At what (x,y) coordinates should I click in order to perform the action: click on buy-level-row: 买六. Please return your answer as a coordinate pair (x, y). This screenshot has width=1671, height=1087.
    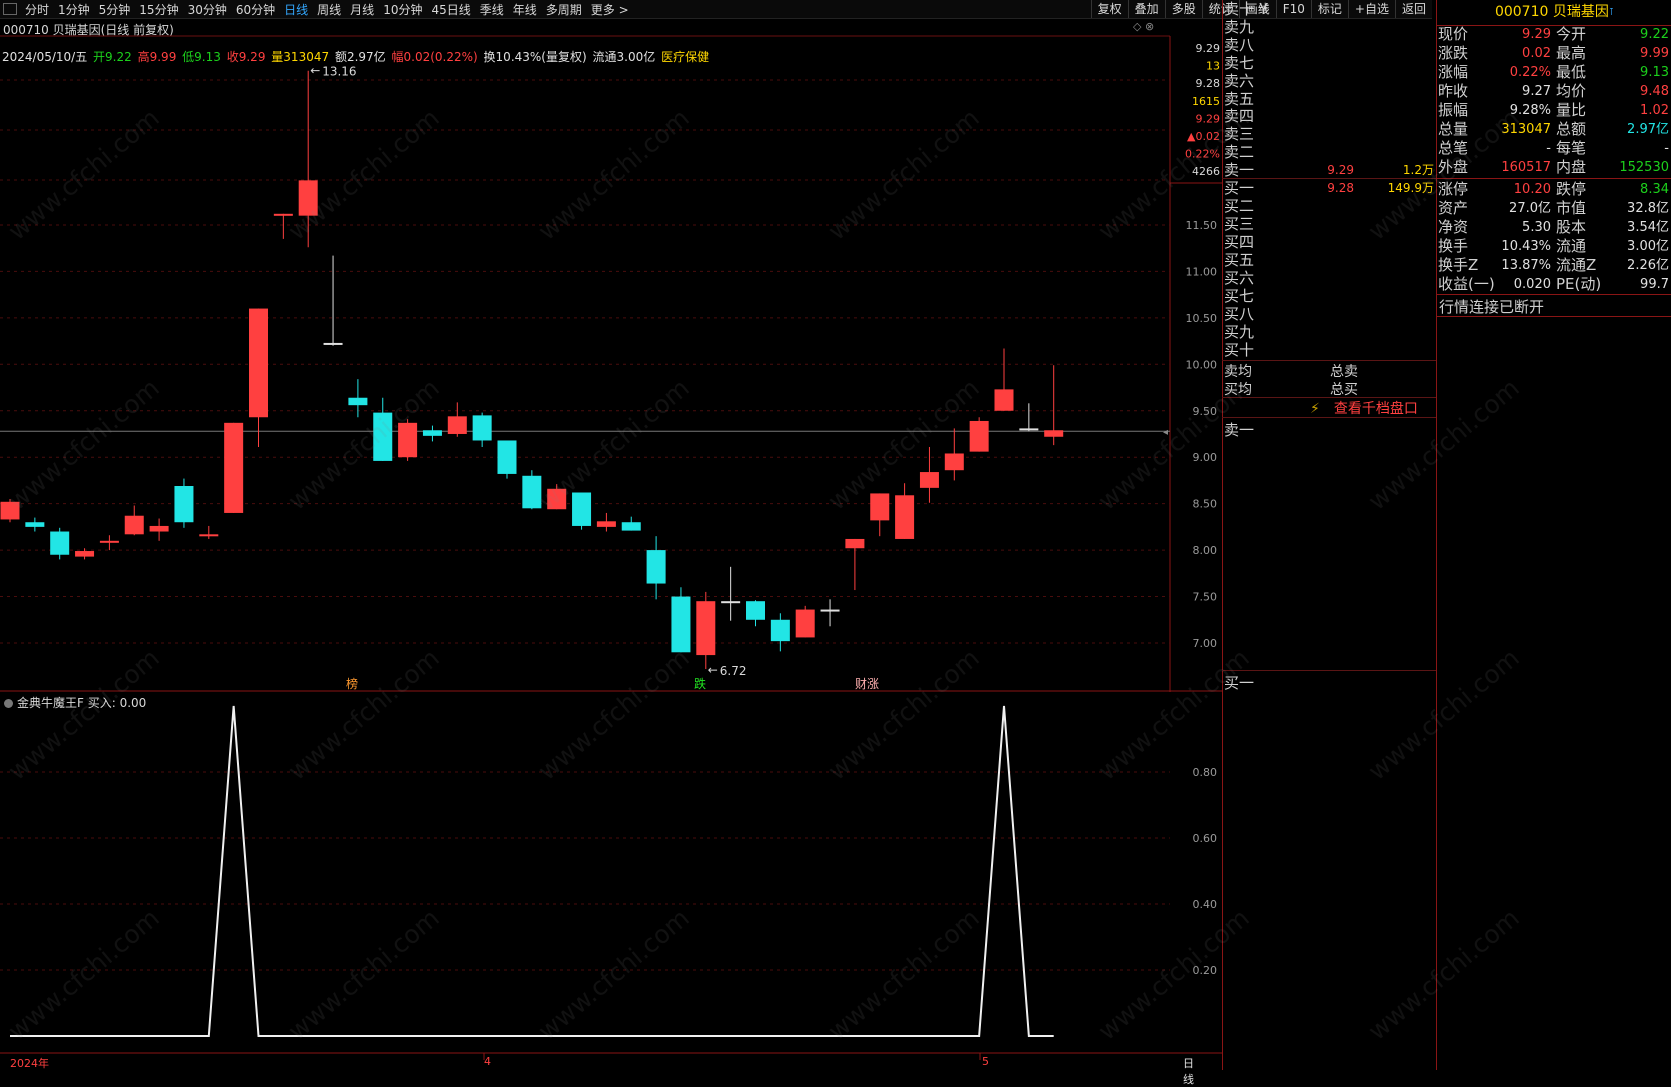
    Looking at the image, I should click on (1329, 278).